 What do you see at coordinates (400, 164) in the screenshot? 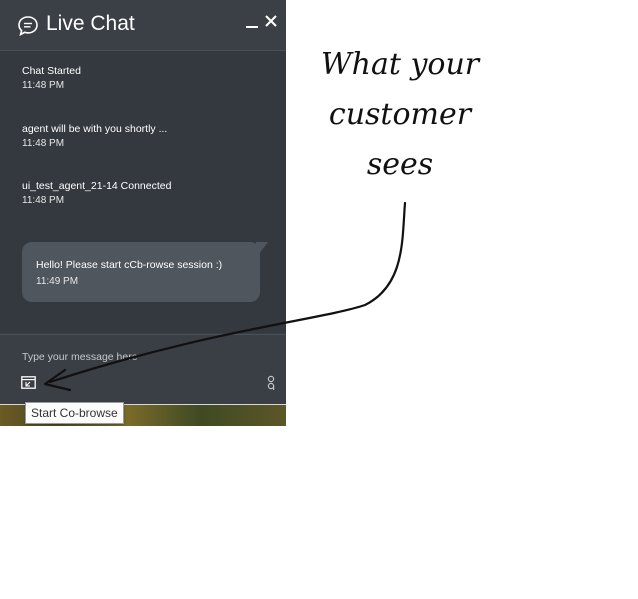
I see `annotation-line: sees` at bounding box center [400, 164].